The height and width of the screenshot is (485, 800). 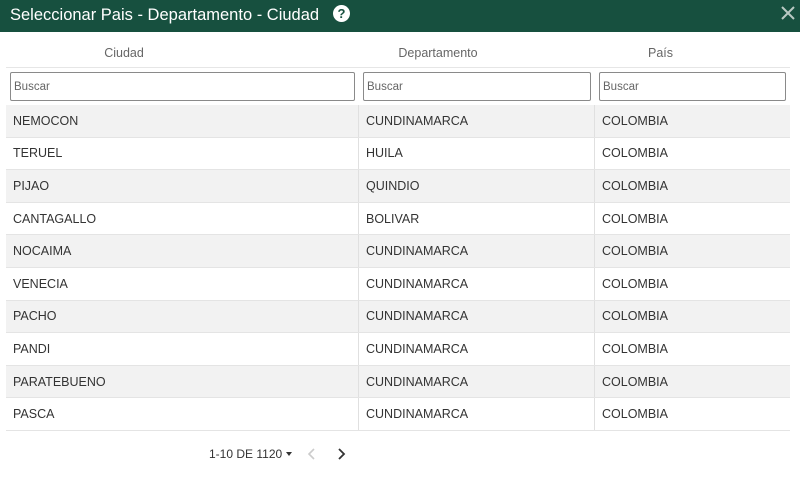 What do you see at coordinates (312, 454) in the screenshot?
I see `chevron-left-icon` at bounding box center [312, 454].